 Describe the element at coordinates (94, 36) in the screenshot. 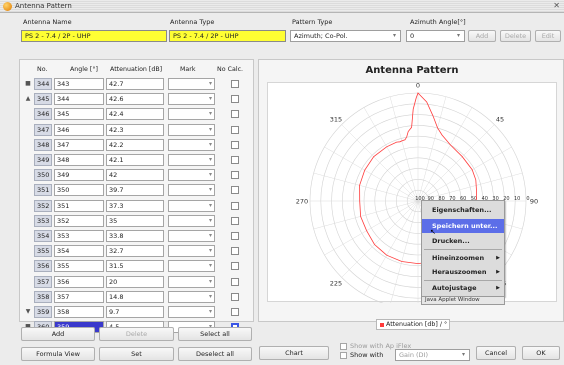

I see `antenna-name-field: PS 2 - 7.4 / 2P - UHP` at that location.